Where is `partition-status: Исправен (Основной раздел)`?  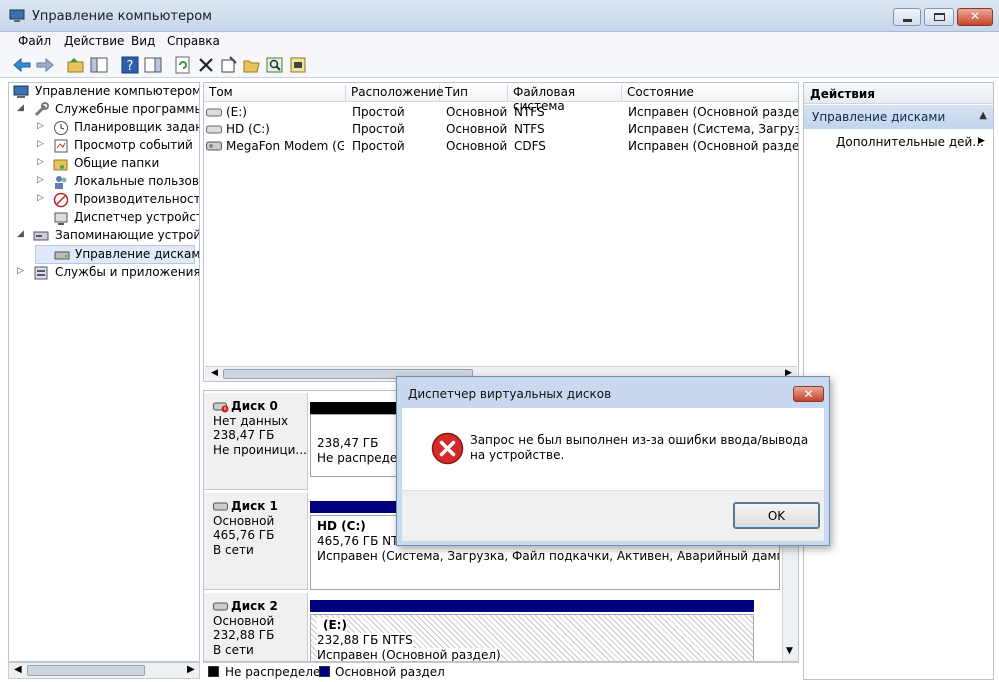 partition-status: Исправен (Основной раздел) is located at coordinates (409, 655).